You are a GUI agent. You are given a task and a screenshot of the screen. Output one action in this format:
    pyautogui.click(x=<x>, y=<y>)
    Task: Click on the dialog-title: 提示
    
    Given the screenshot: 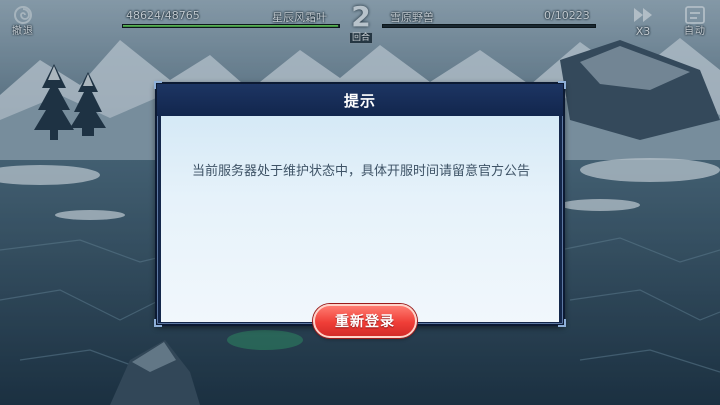 What is the action you would take?
    pyautogui.click(x=359, y=100)
    